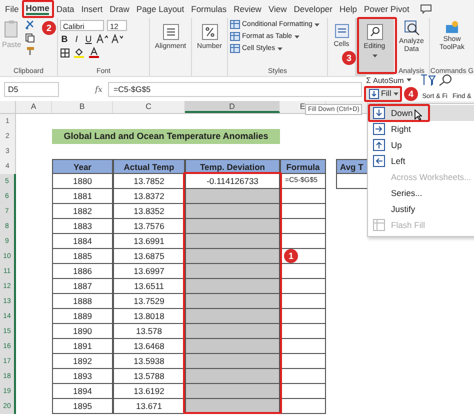  I want to click on table-cell: 1895, so click(82, 406).